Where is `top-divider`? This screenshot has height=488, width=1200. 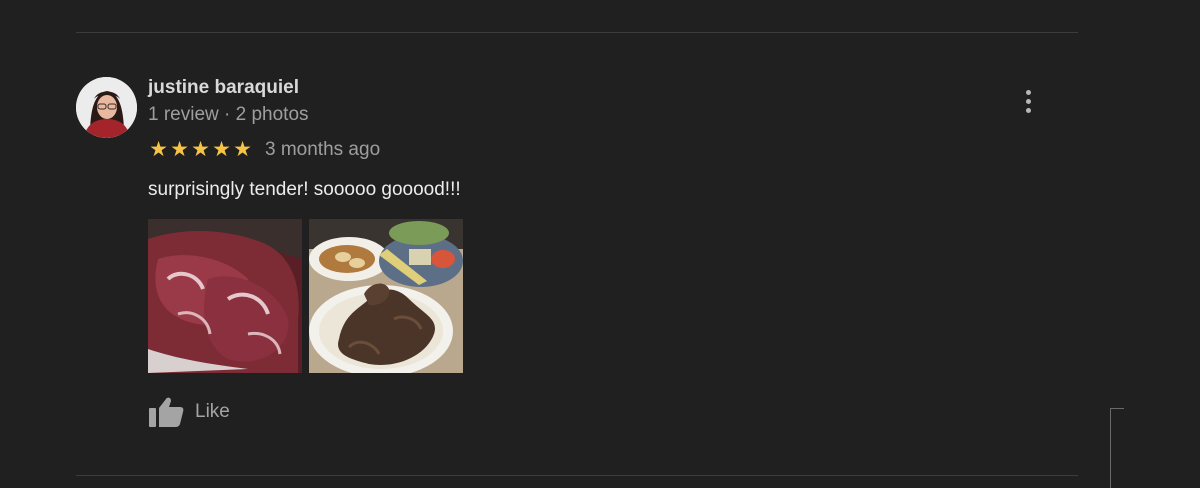
top-divider is located at coordinates (577, 32).